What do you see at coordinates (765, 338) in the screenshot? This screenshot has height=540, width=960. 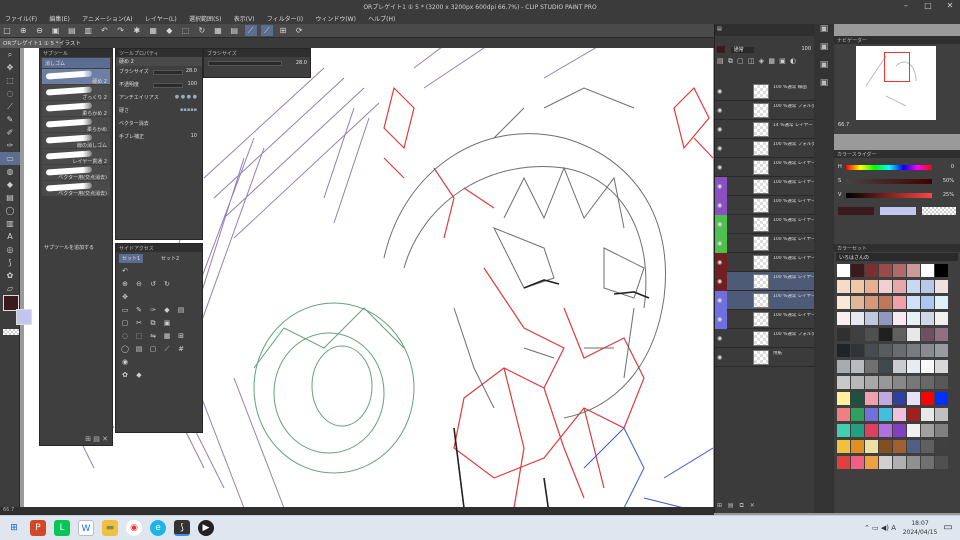 I see `layer-row: ◉ 100 %通常 フォルダー 1` at bounding box center [765, 338].